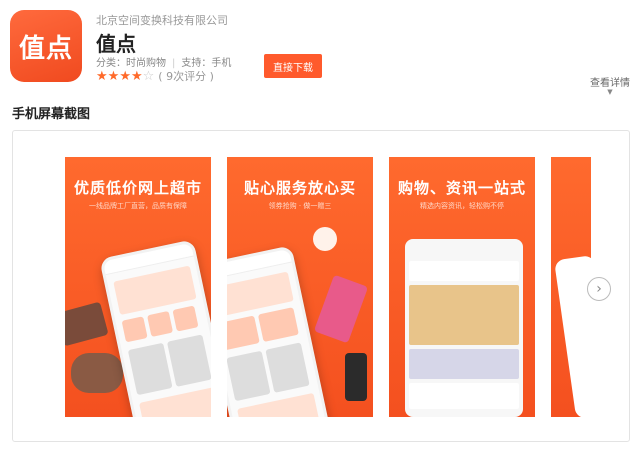 The image size is (640, 452). Describe the element at coordinates (300, 206) in the screenshot. I see `screenshot-subtitle: 领券抢购 · 做一赠三` at that location.